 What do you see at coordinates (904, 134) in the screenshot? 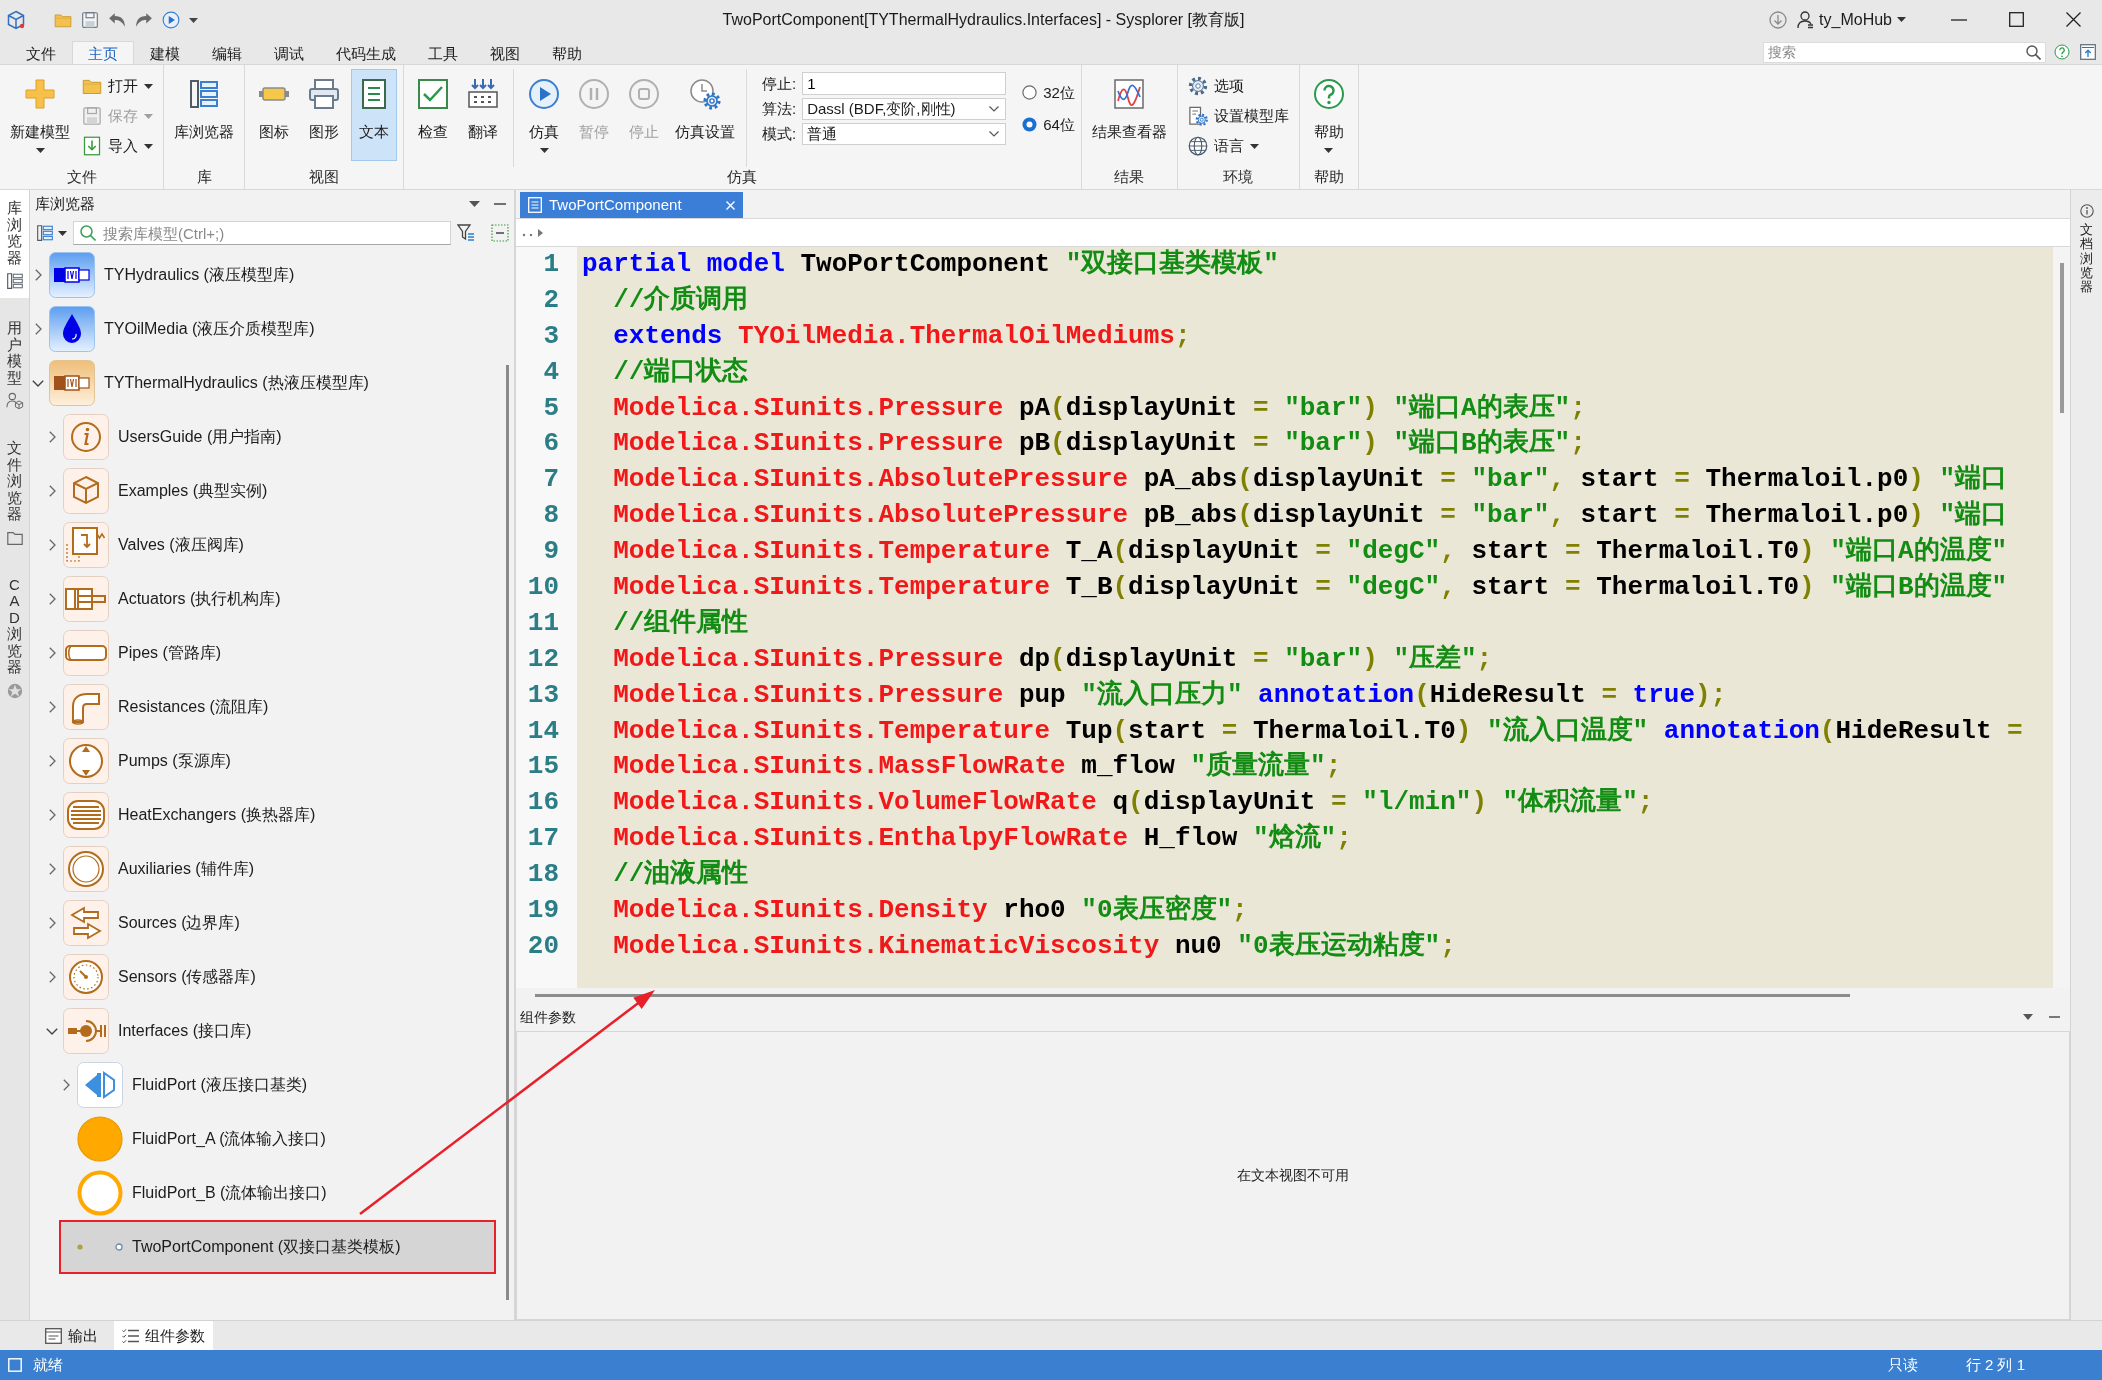
I see `dropdown-field: 普通` at bounding box center [904, 134].